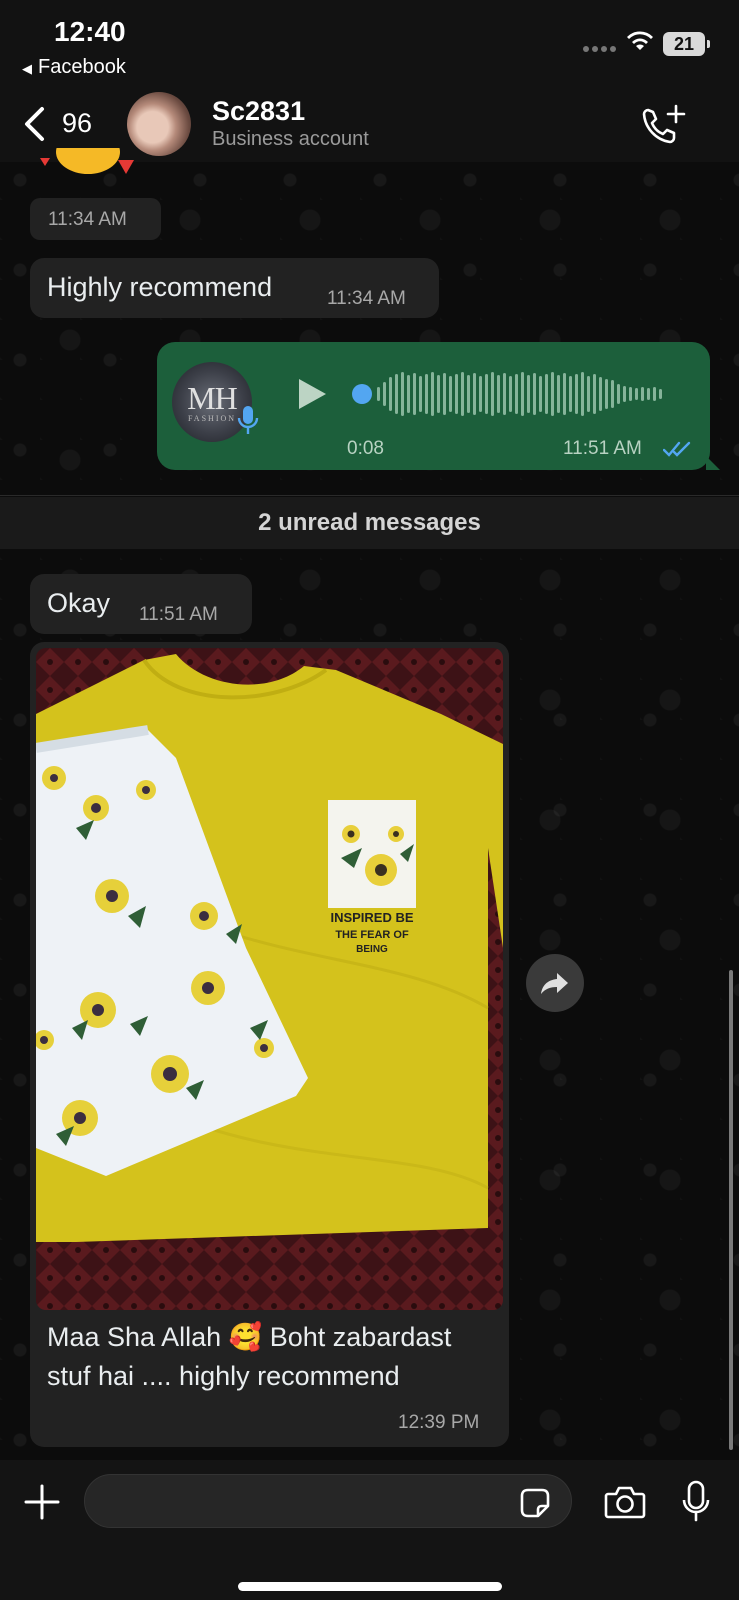 This screenshot has width=739, height=1600. What do you see at coordinates (625, 1502) in the screenshot?
I see `camera-icon` at bounding box center [625, 1502].